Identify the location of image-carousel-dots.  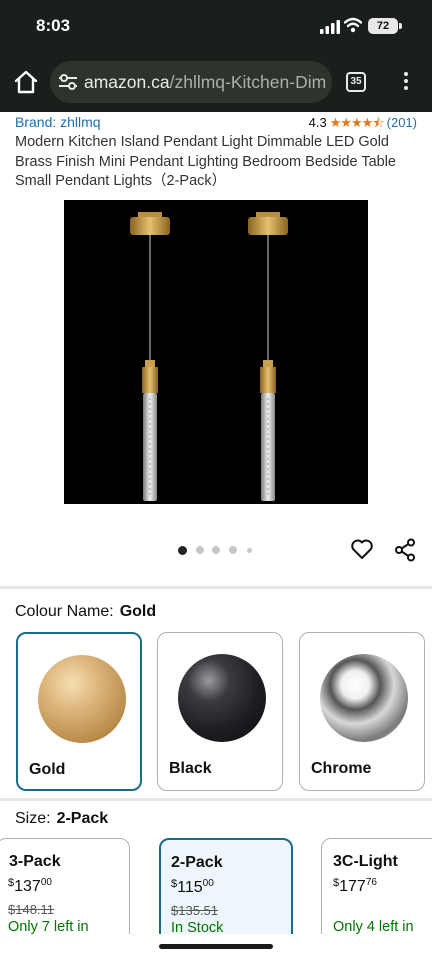
(218, 551).